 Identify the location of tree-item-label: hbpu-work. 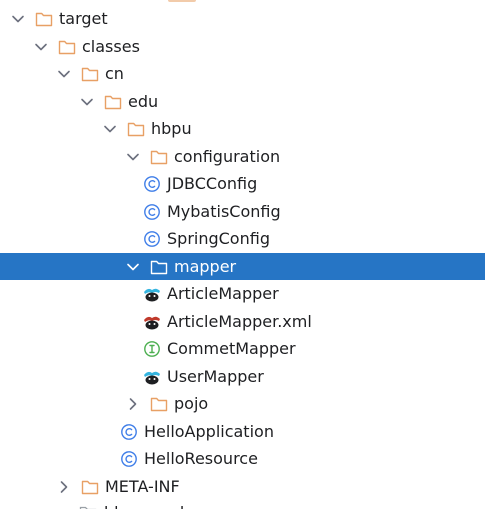
(146, 505).